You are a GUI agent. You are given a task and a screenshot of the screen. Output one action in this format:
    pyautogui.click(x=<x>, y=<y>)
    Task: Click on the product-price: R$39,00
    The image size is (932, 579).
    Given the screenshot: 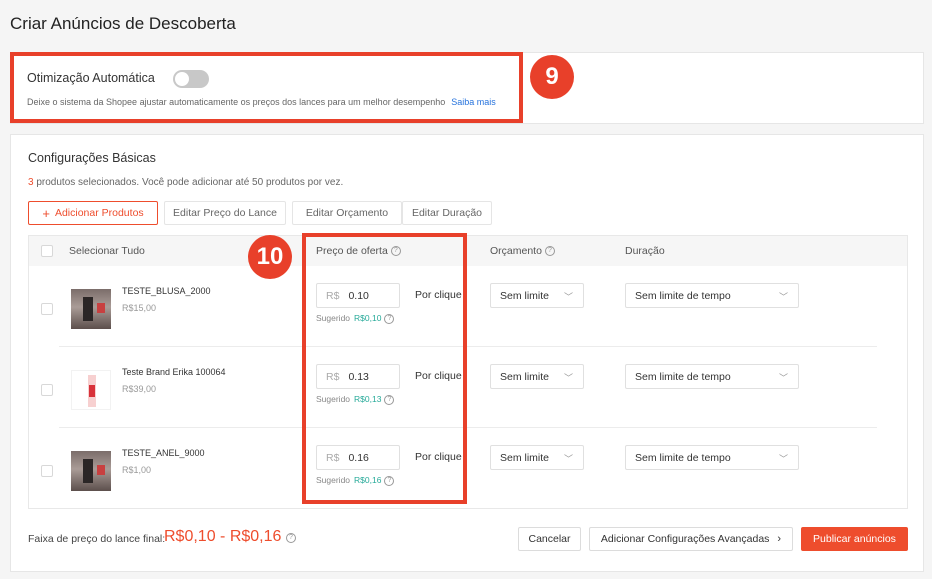 What is the action you would take?
    pyautogui.click(x=139, y=389)
    